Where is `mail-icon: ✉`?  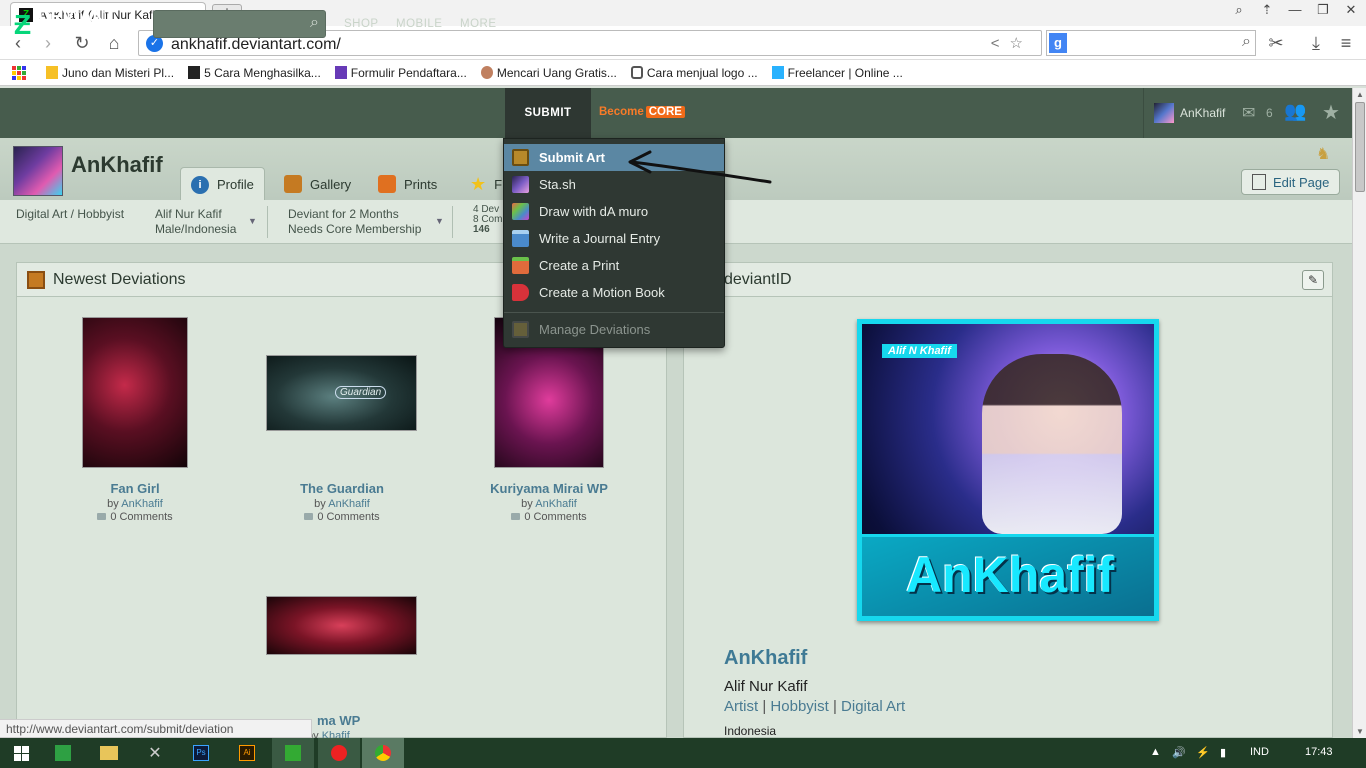 mail-icon: ✉ is located at coordinates (1248, 113).